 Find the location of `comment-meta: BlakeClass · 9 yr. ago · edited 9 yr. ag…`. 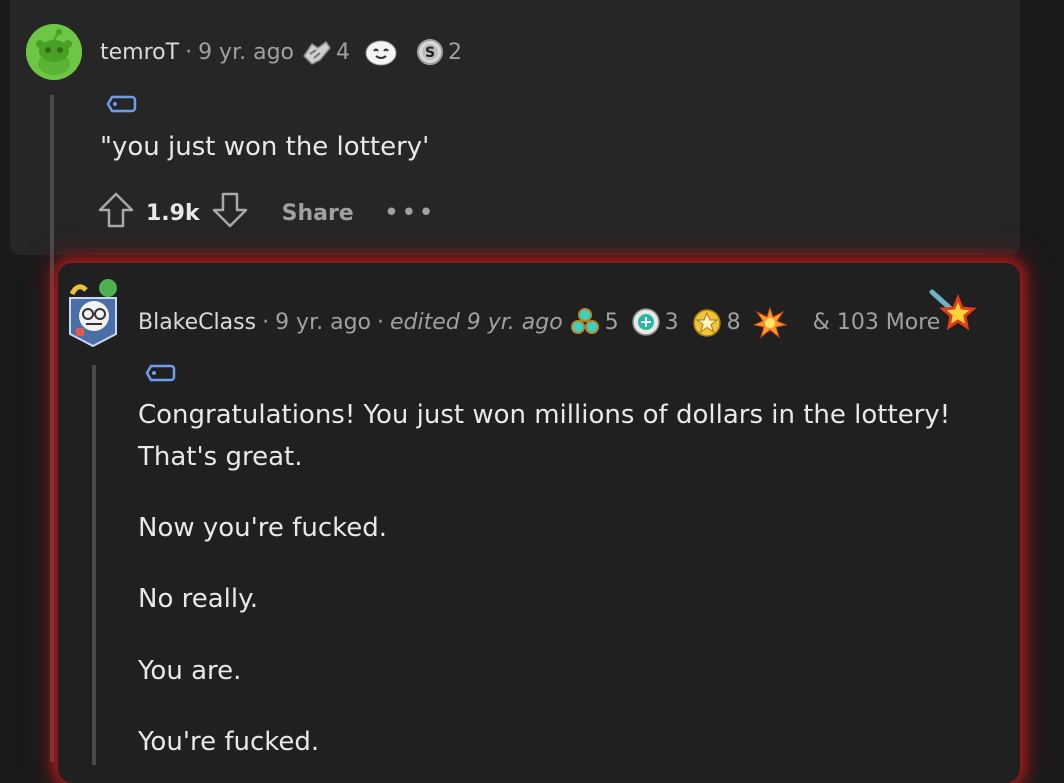

comment-meta: BlakeClass · 9 yr. ago · edited 9 yr. ag… is located at coordinates (539, 322).